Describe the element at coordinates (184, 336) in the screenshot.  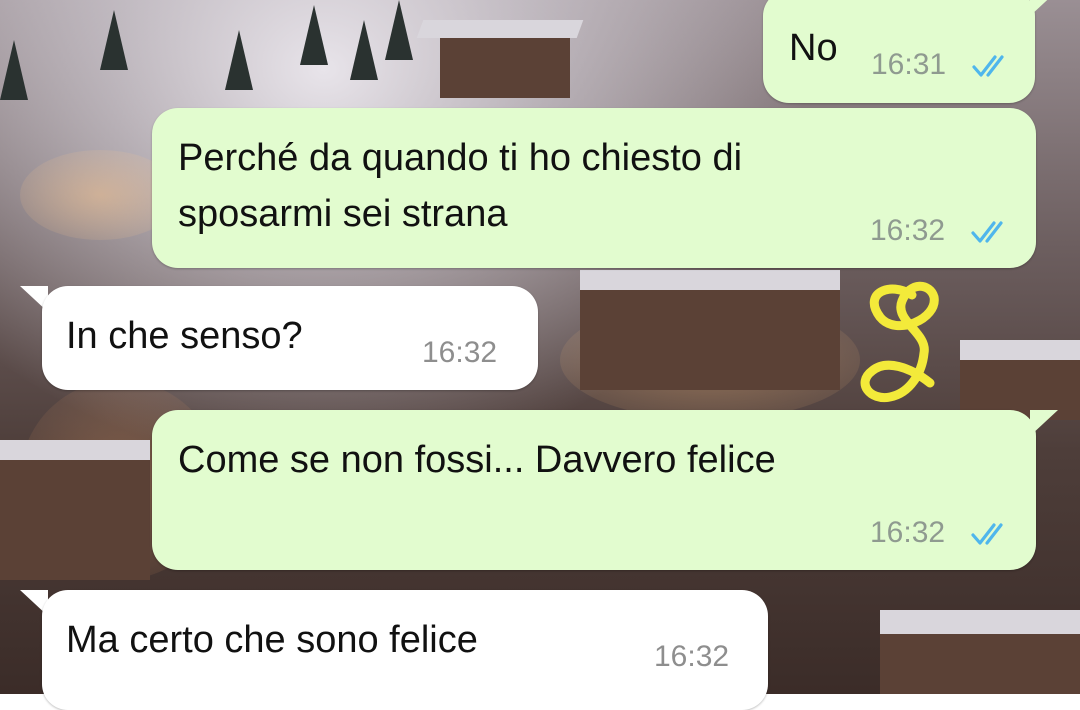
I see `message-text: In che senso?` at that location.